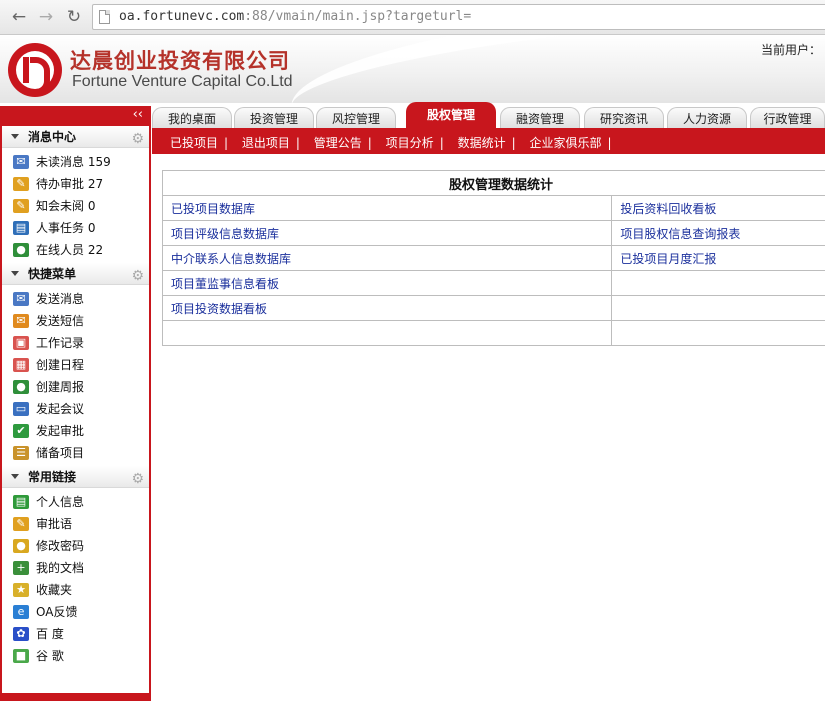 The width and height of the screenshot is (825, 701). I want to click on tab-investment-management: 投资管理, so click(274, 118).